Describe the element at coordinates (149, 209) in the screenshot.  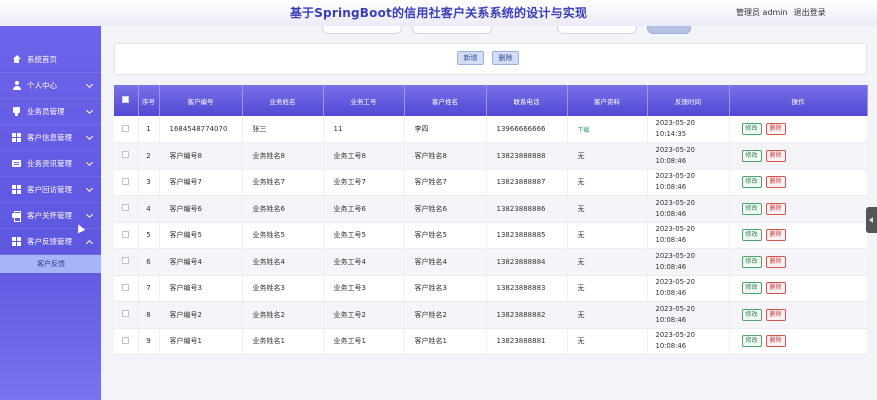
I see `row-index: 4` at that location.